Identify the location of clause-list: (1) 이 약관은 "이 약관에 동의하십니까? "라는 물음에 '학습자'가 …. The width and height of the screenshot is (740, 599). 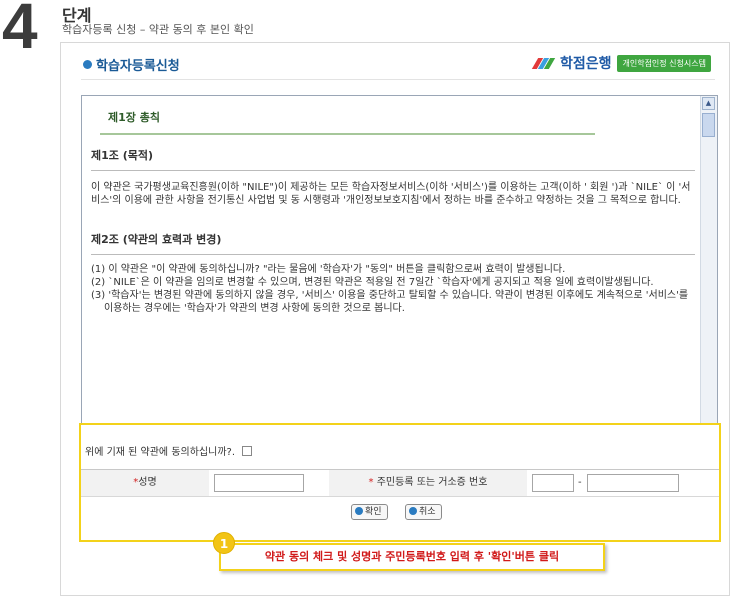
(391, 289).